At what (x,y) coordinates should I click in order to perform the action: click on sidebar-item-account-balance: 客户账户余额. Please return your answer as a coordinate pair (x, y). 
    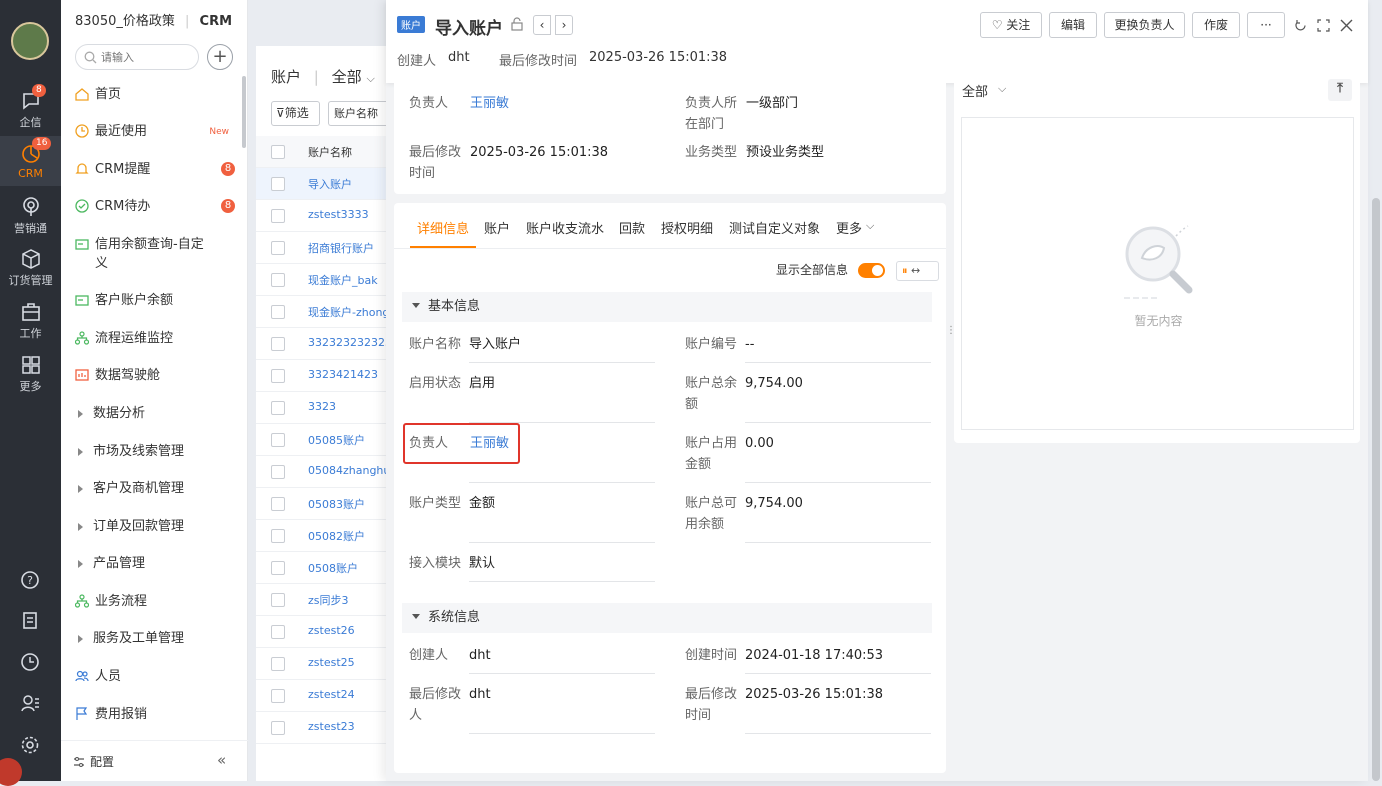
    Looking at the image, I should click on (155, 300).